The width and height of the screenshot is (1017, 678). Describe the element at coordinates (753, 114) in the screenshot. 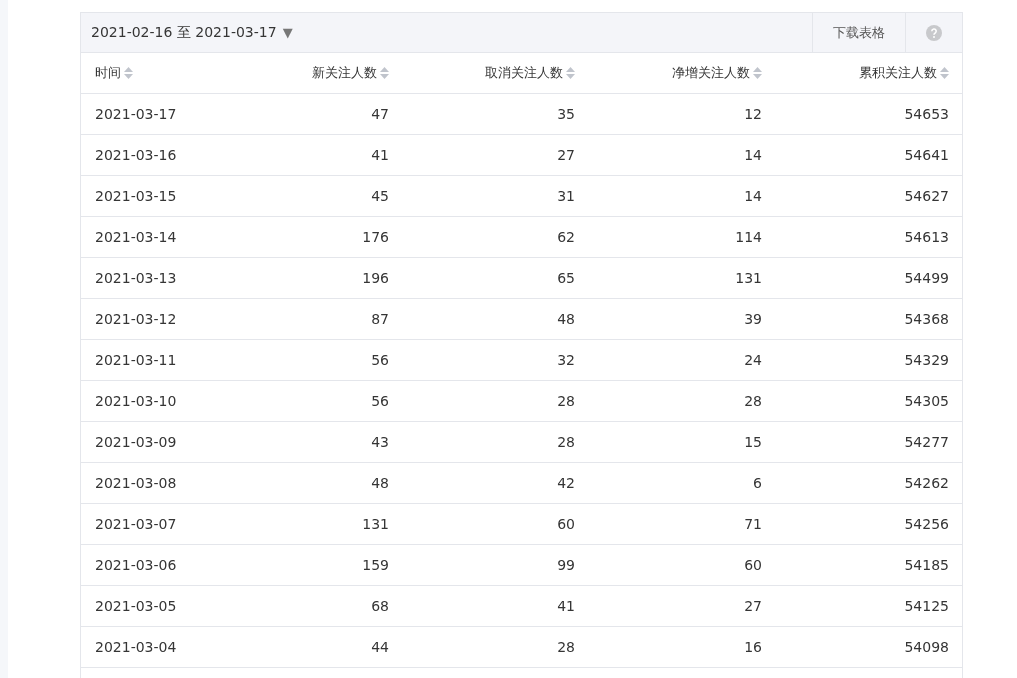

I see `count-cell: 12` at that location.